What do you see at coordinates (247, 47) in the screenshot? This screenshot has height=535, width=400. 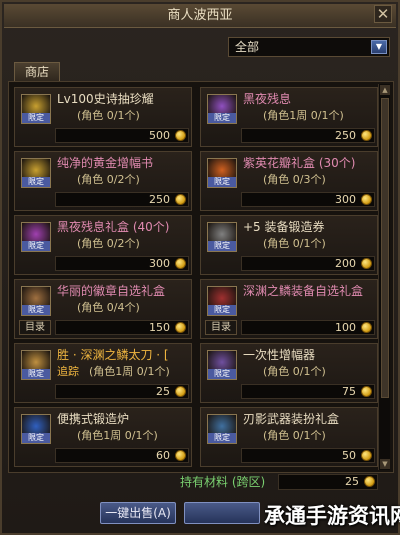 I see `filter-selected-value: 全部` at bounding box center [247, 47].